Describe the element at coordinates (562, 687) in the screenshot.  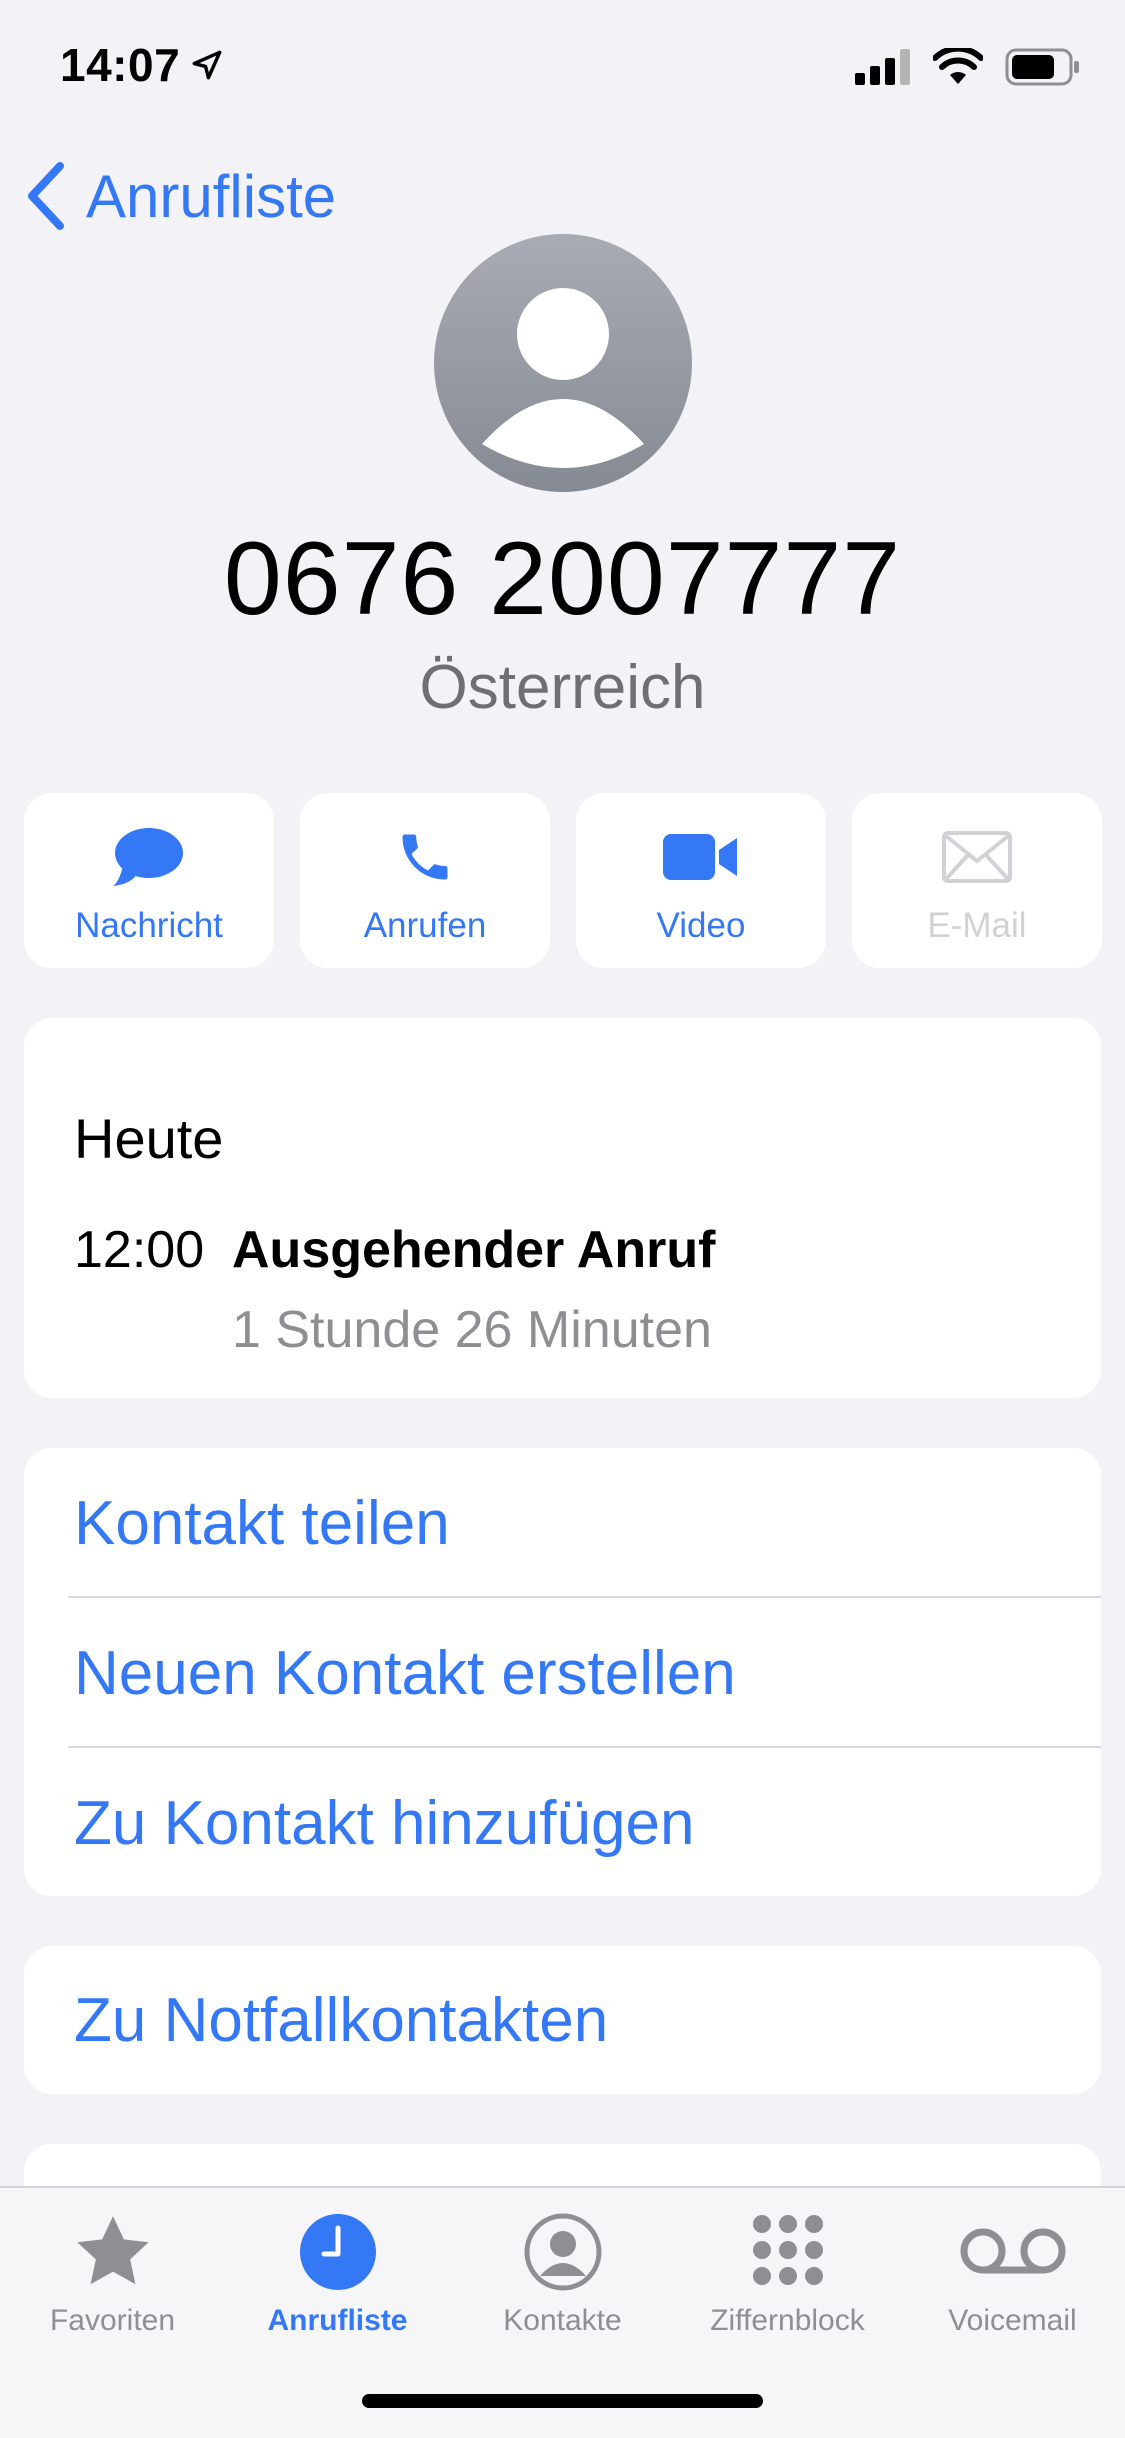
I see `contact-country: Österreich` at that location.